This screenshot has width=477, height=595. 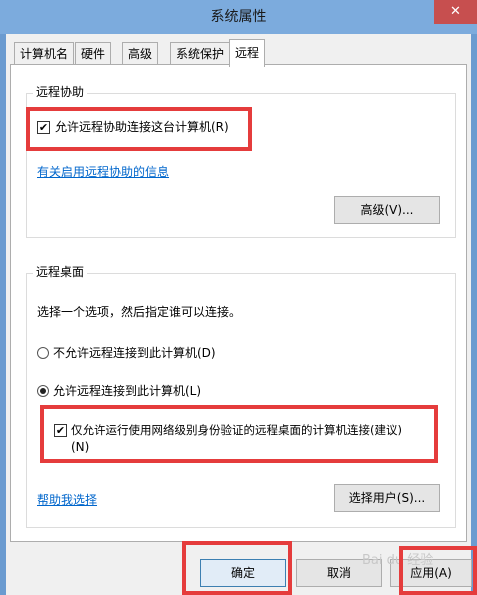 What do you see at coordinates (238, 17) in the screenshot?
I see `window-title: 系统属性` at bounding box center [238, 17].